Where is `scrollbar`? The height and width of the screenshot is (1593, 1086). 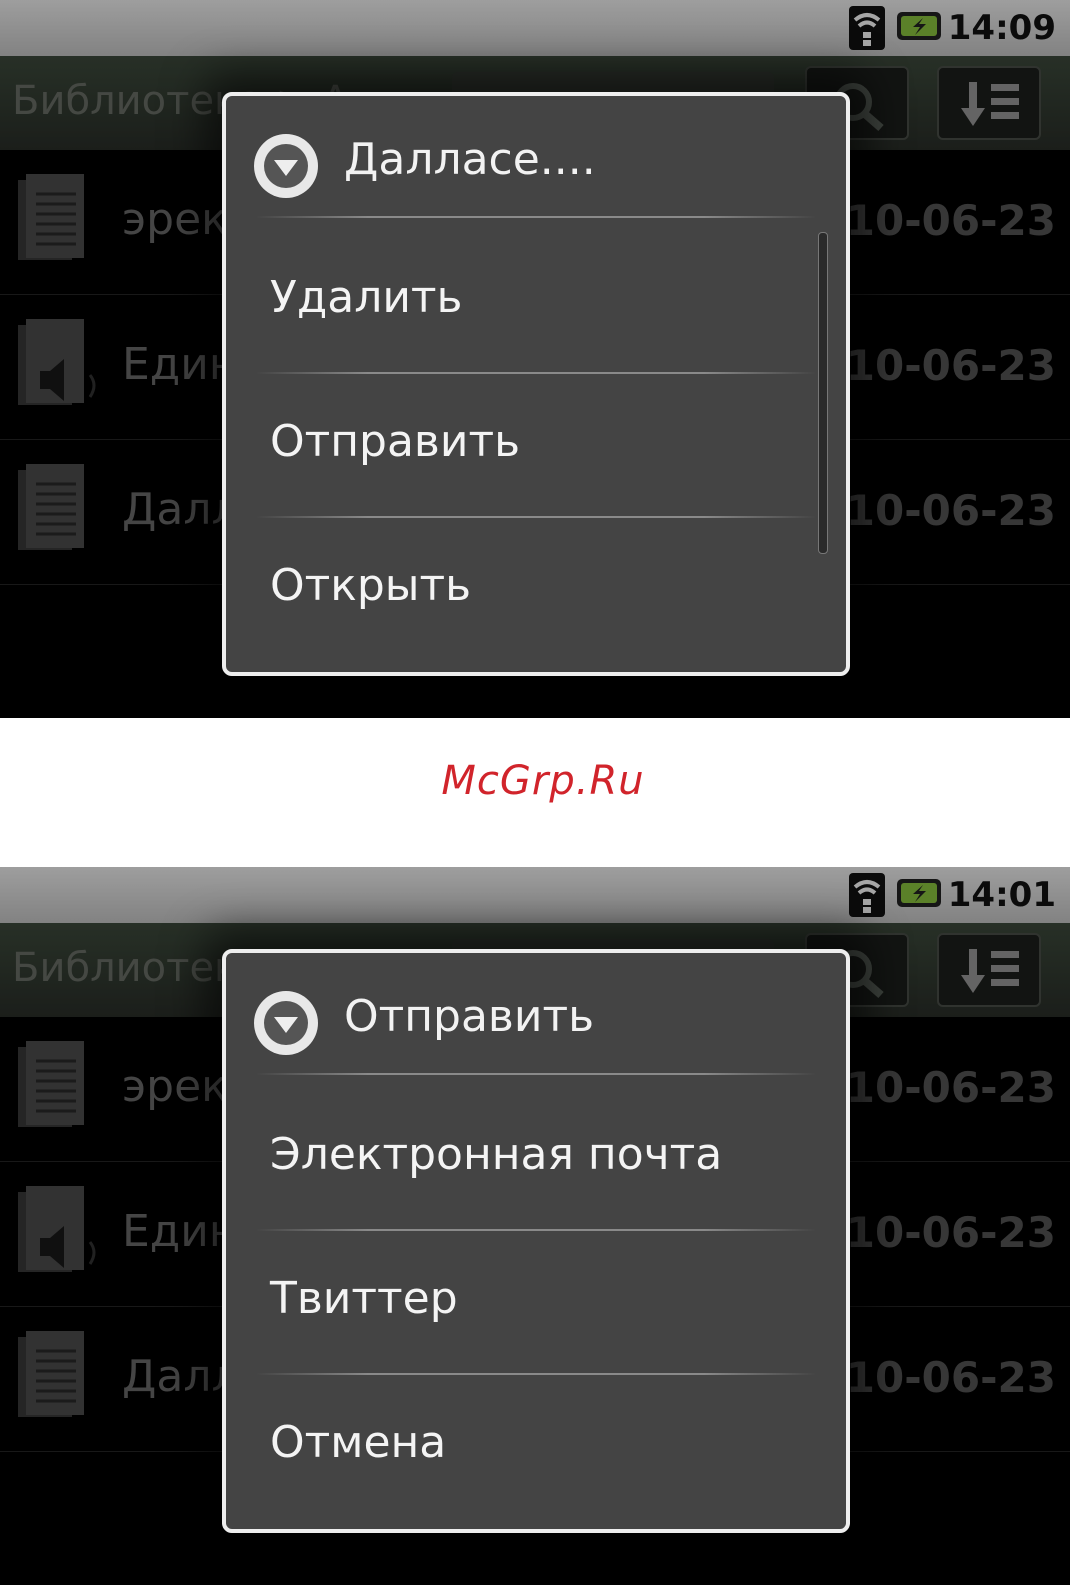 scrollbar is located at coordinates (823, 393).